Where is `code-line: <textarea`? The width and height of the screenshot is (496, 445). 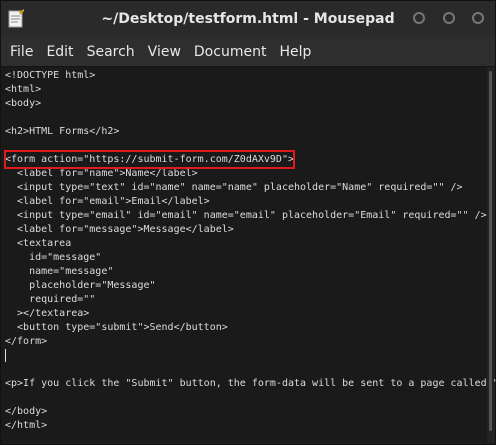 code-line: <textarea is located at coordinates (38, 243).